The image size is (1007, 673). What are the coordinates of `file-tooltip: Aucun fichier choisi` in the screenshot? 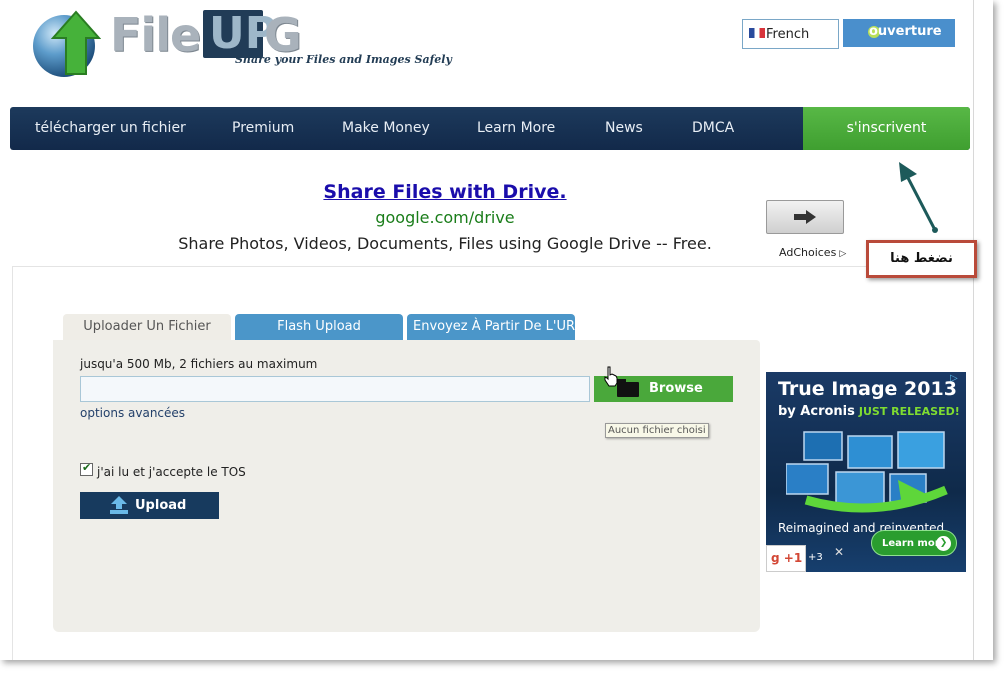 It's located at (657, 430).